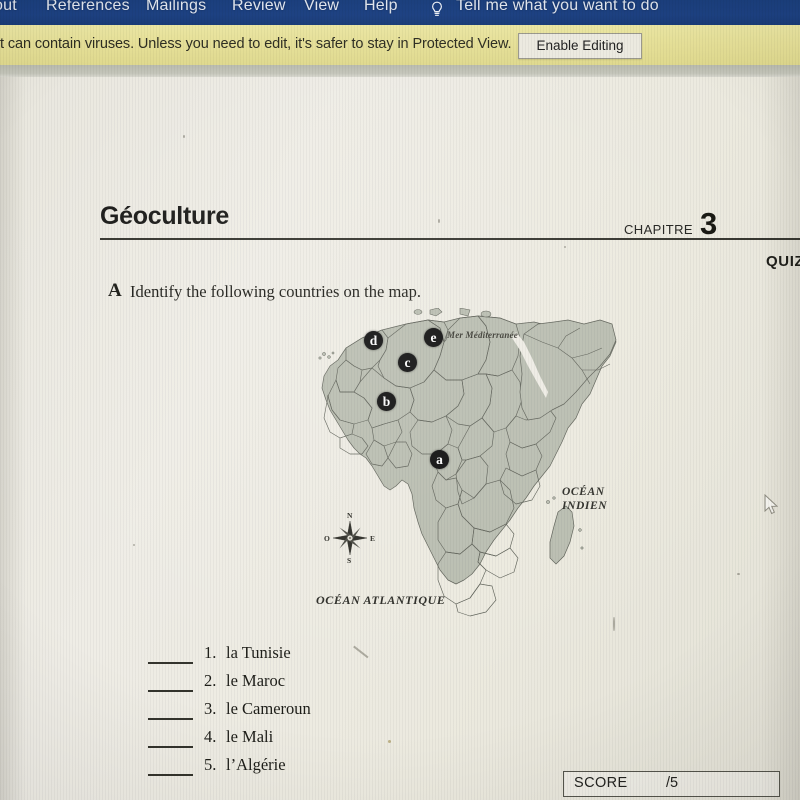 This screenshot has width=800, height=800. What do you see at coordinates (298, 741) in the screenshot?
I see `list-item: 4. le Mali` at bounding box center [298, 741].